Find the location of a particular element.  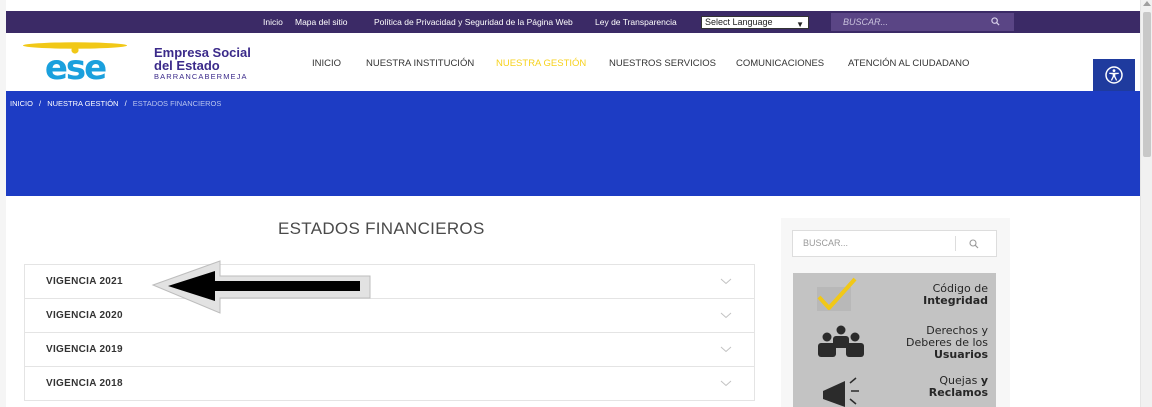

brand-name-line2: del Estado is located at coordinates (187, 65).